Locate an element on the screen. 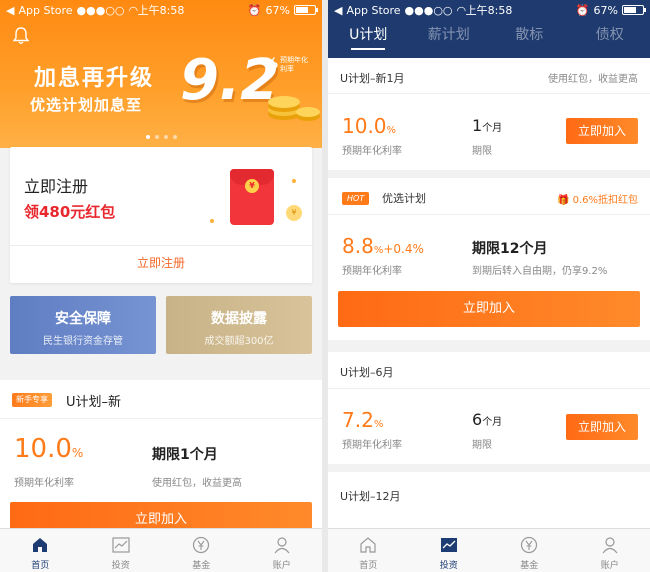  banner-title: 加息再升级 is located at coordinates (94, 78).